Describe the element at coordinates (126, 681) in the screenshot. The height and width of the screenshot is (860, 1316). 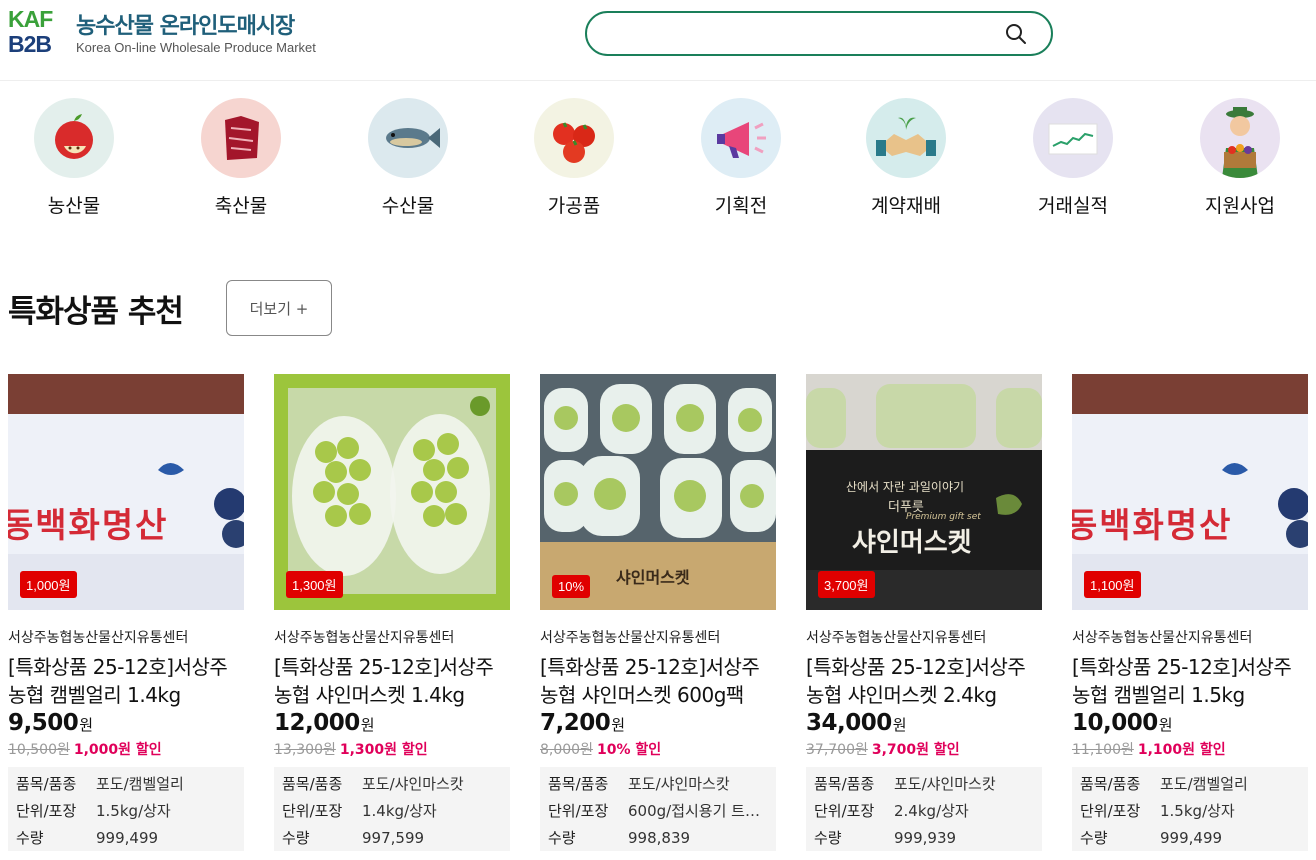
I see `product-name: [특화상품 25-12호]서상주농협 캠벨얼리 1.4kg` at that location.